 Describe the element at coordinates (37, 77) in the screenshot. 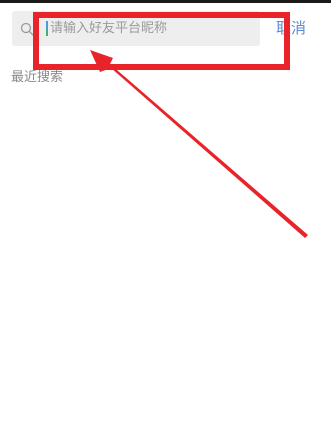

I see `recent-searches-title: 最近搜索` at that location.